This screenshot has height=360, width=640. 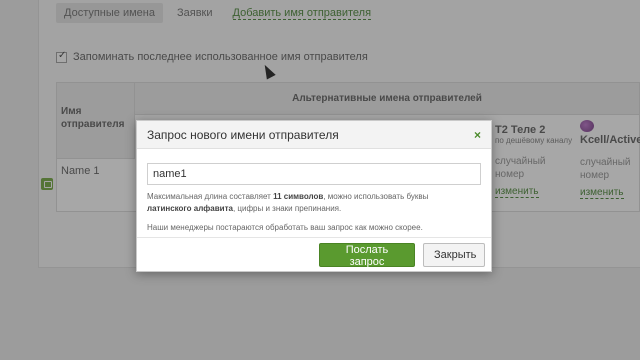 What do you see at coordinates (367, 255) in the screenshot?
I see `send-request-button: Послать запрос` at bounding box center [367, 255].